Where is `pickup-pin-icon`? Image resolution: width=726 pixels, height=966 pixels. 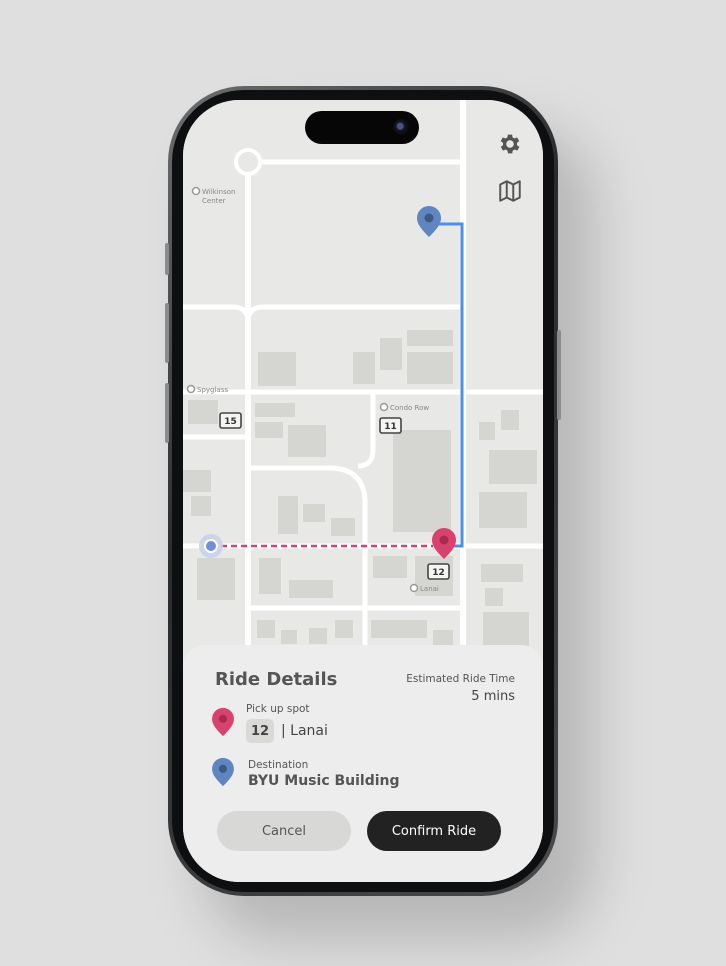 pickup-pin-icon is located at coordinates (223, 722).